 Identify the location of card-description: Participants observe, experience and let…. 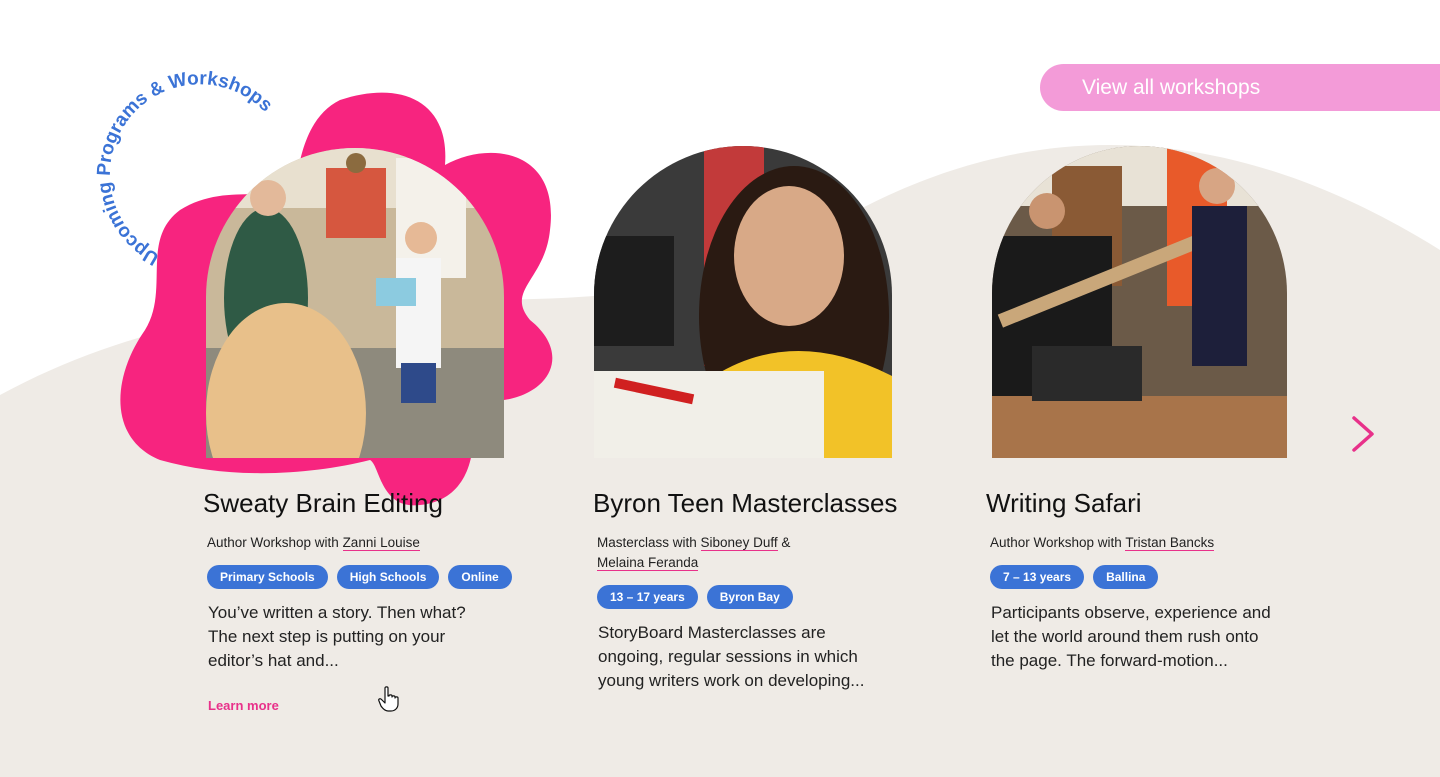
(1131, 636).